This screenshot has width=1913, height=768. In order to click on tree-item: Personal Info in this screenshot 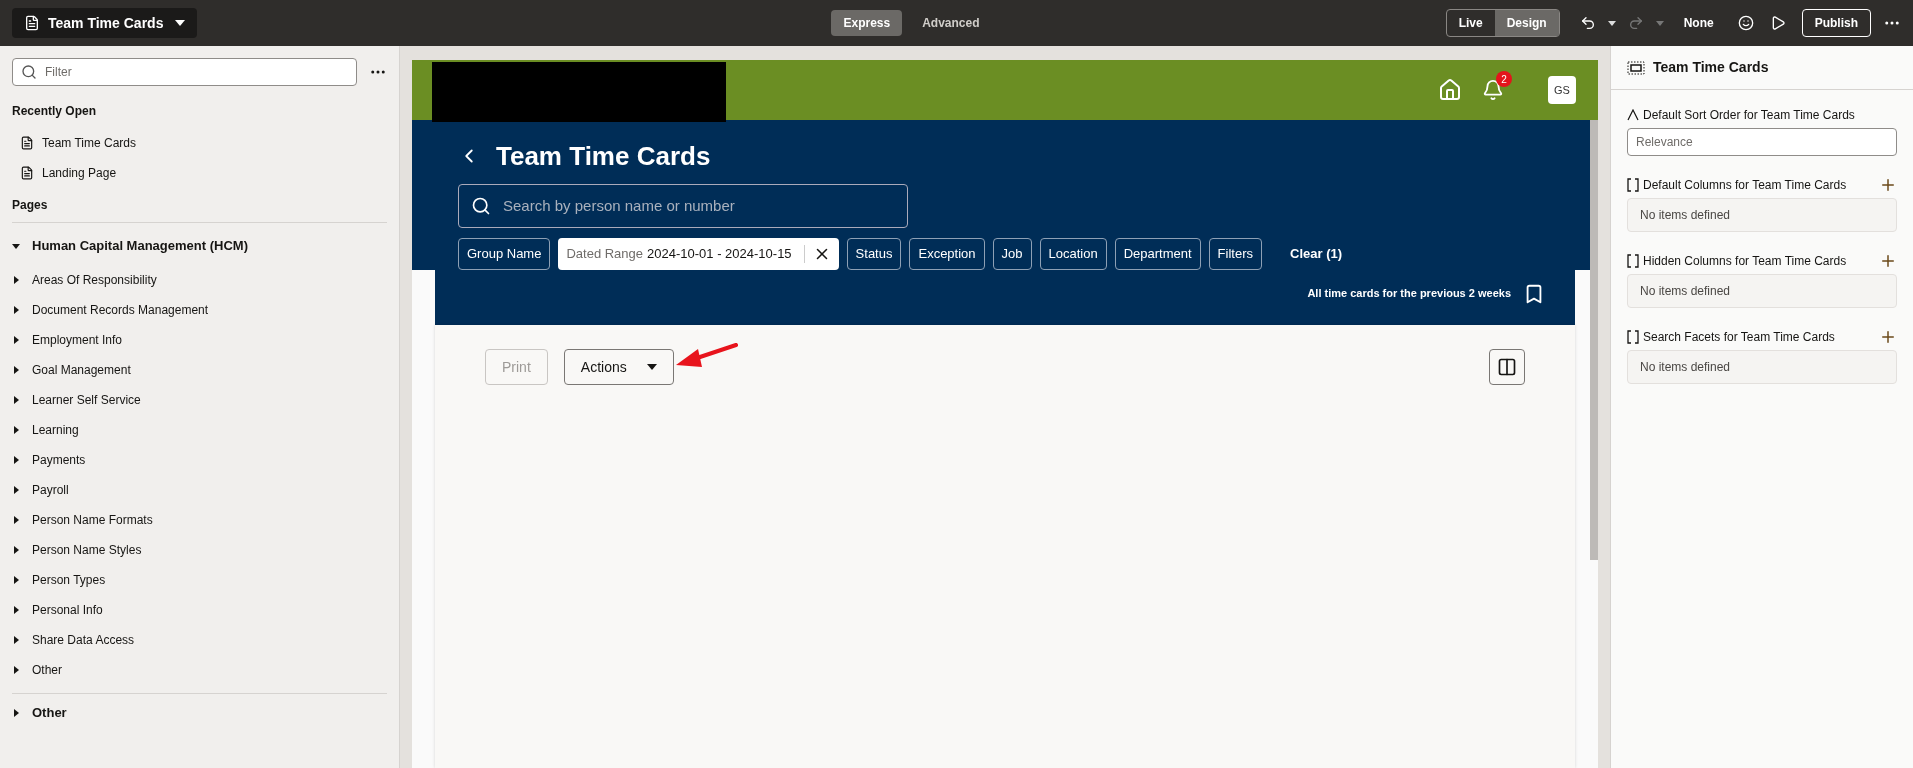, I will do `click(199, 610)`.